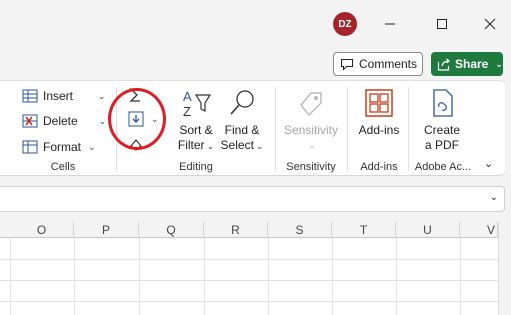  I want to click on column-header-r: R, so click(236, 230).